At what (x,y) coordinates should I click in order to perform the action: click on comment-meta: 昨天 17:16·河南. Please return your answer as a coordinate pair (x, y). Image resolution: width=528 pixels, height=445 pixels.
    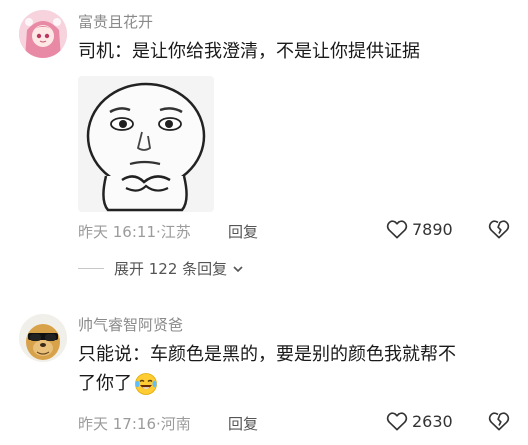
    Looking at the image, I should click on (134, 423).